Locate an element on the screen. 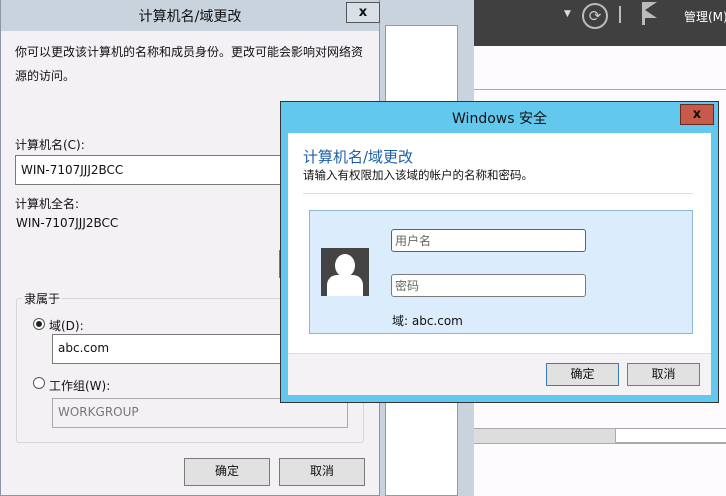 This screenshot has width=726, height=496. description: 你可以更改该计算机的名称和成员身份。更改可能会影响对网络资源的访问。 is located at coordinates (189, 64).